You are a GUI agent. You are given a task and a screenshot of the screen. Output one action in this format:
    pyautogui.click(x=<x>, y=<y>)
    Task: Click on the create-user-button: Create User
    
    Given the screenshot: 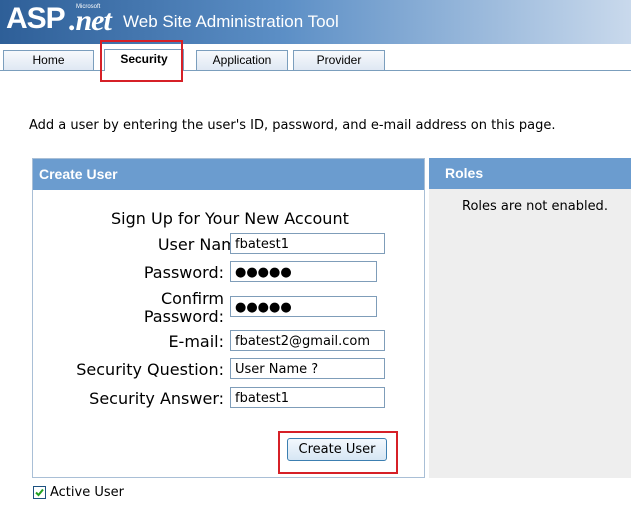 What is the action you would take?
    pyautogui.click(x=337, y=449)
    